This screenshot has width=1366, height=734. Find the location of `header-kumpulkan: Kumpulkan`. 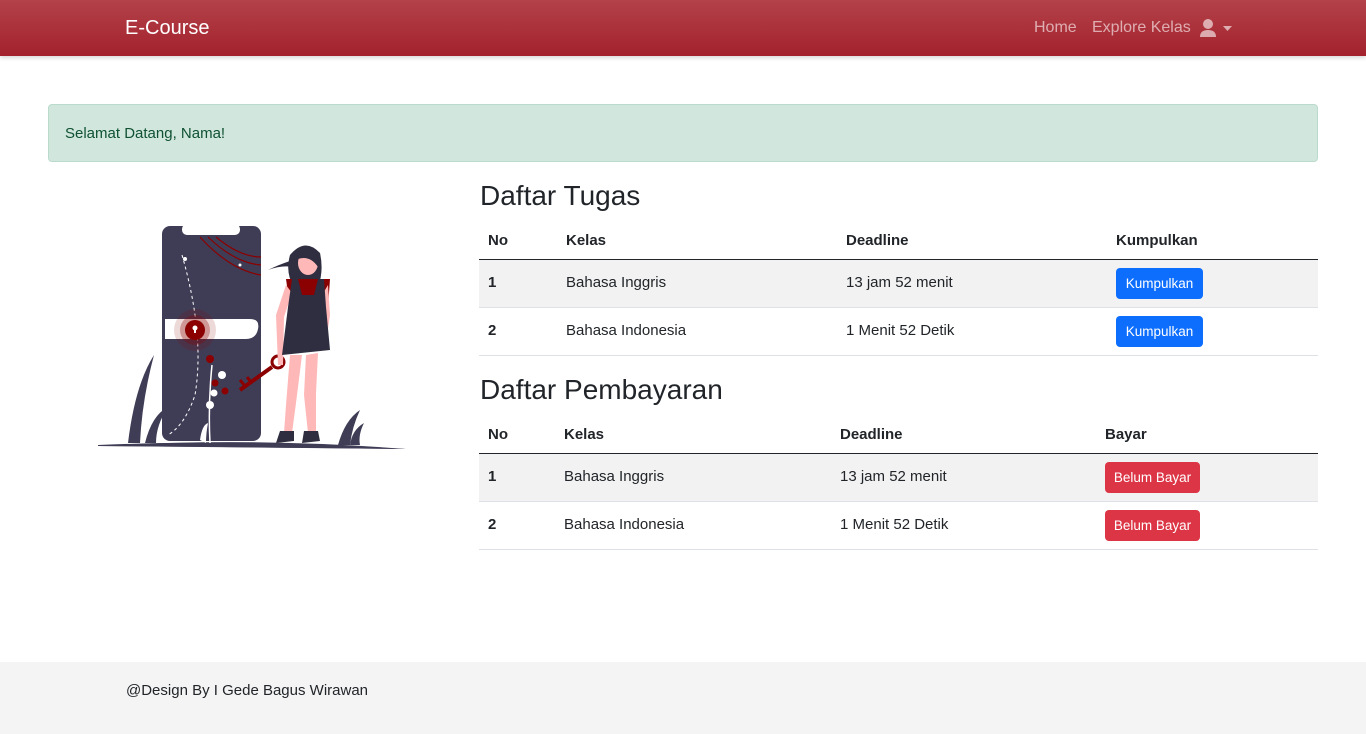

header-kumpulkan: Kumpulkan is located at coordinates (1157, 240).